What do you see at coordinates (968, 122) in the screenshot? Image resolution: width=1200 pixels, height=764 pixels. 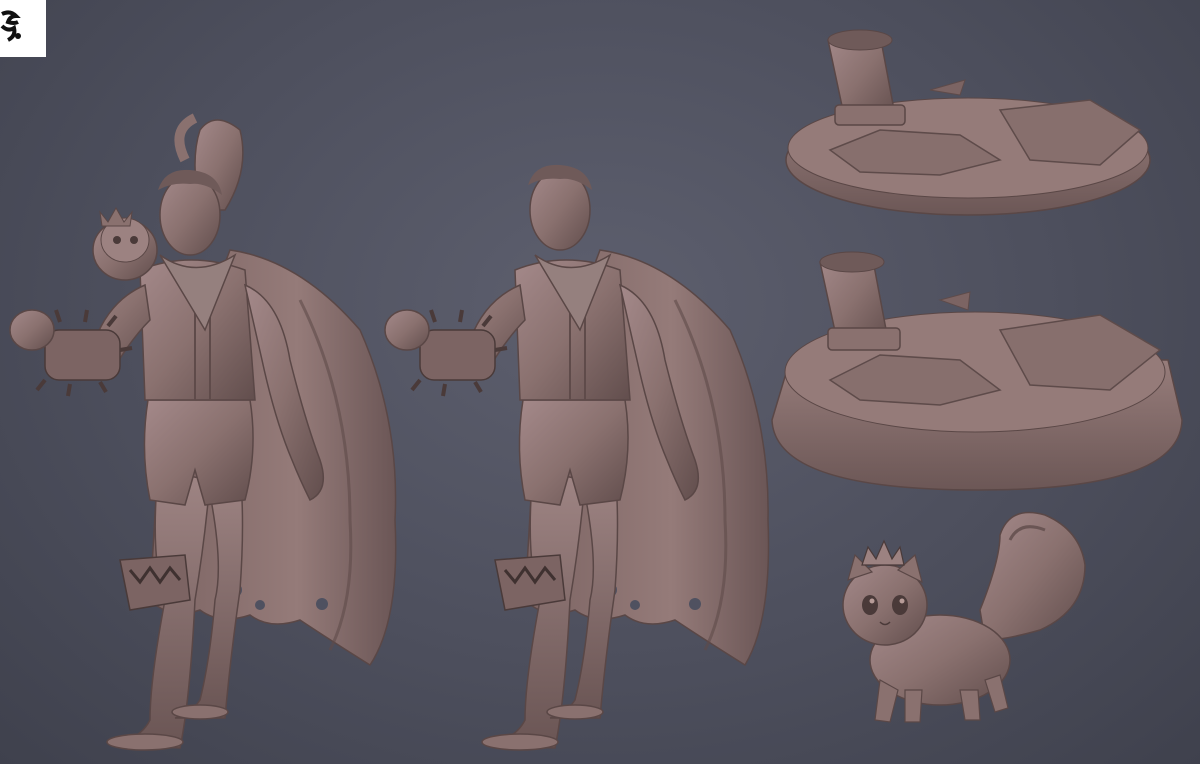 I see `base-small` at bounding box center [968, 122].